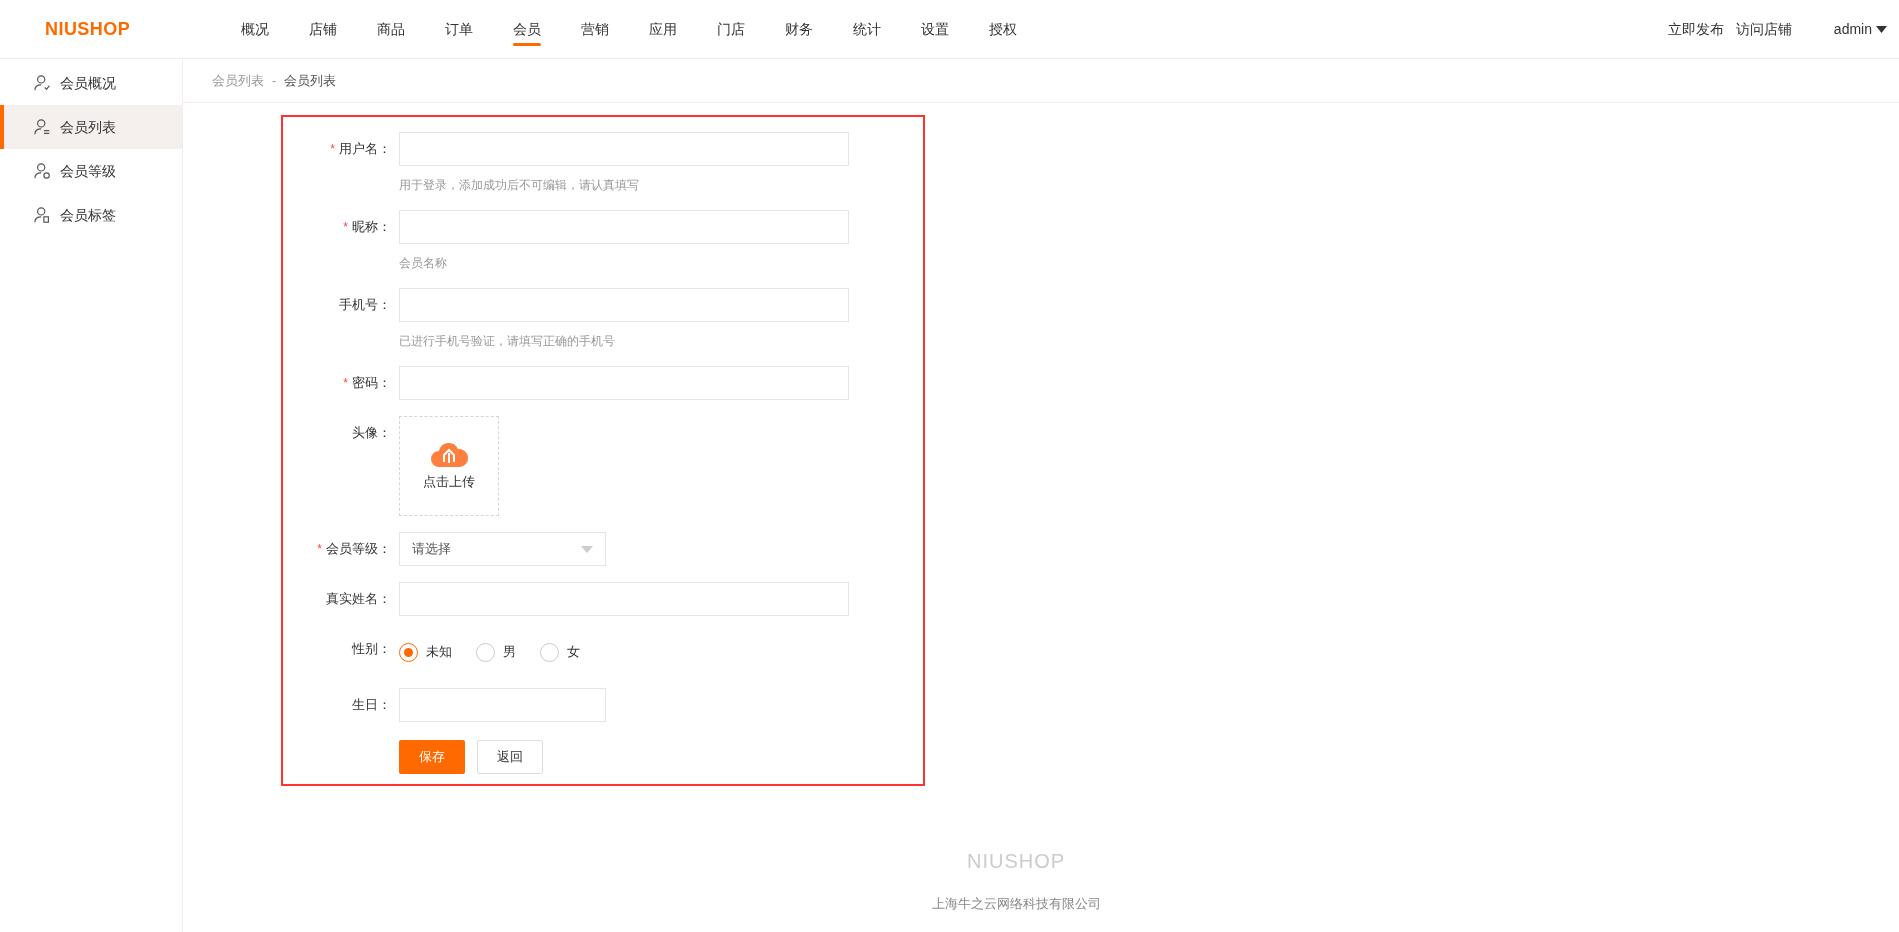 The width and height of the screenshot is (1899, 932). I want to click on field-label: 生日：, so click(371, 705).